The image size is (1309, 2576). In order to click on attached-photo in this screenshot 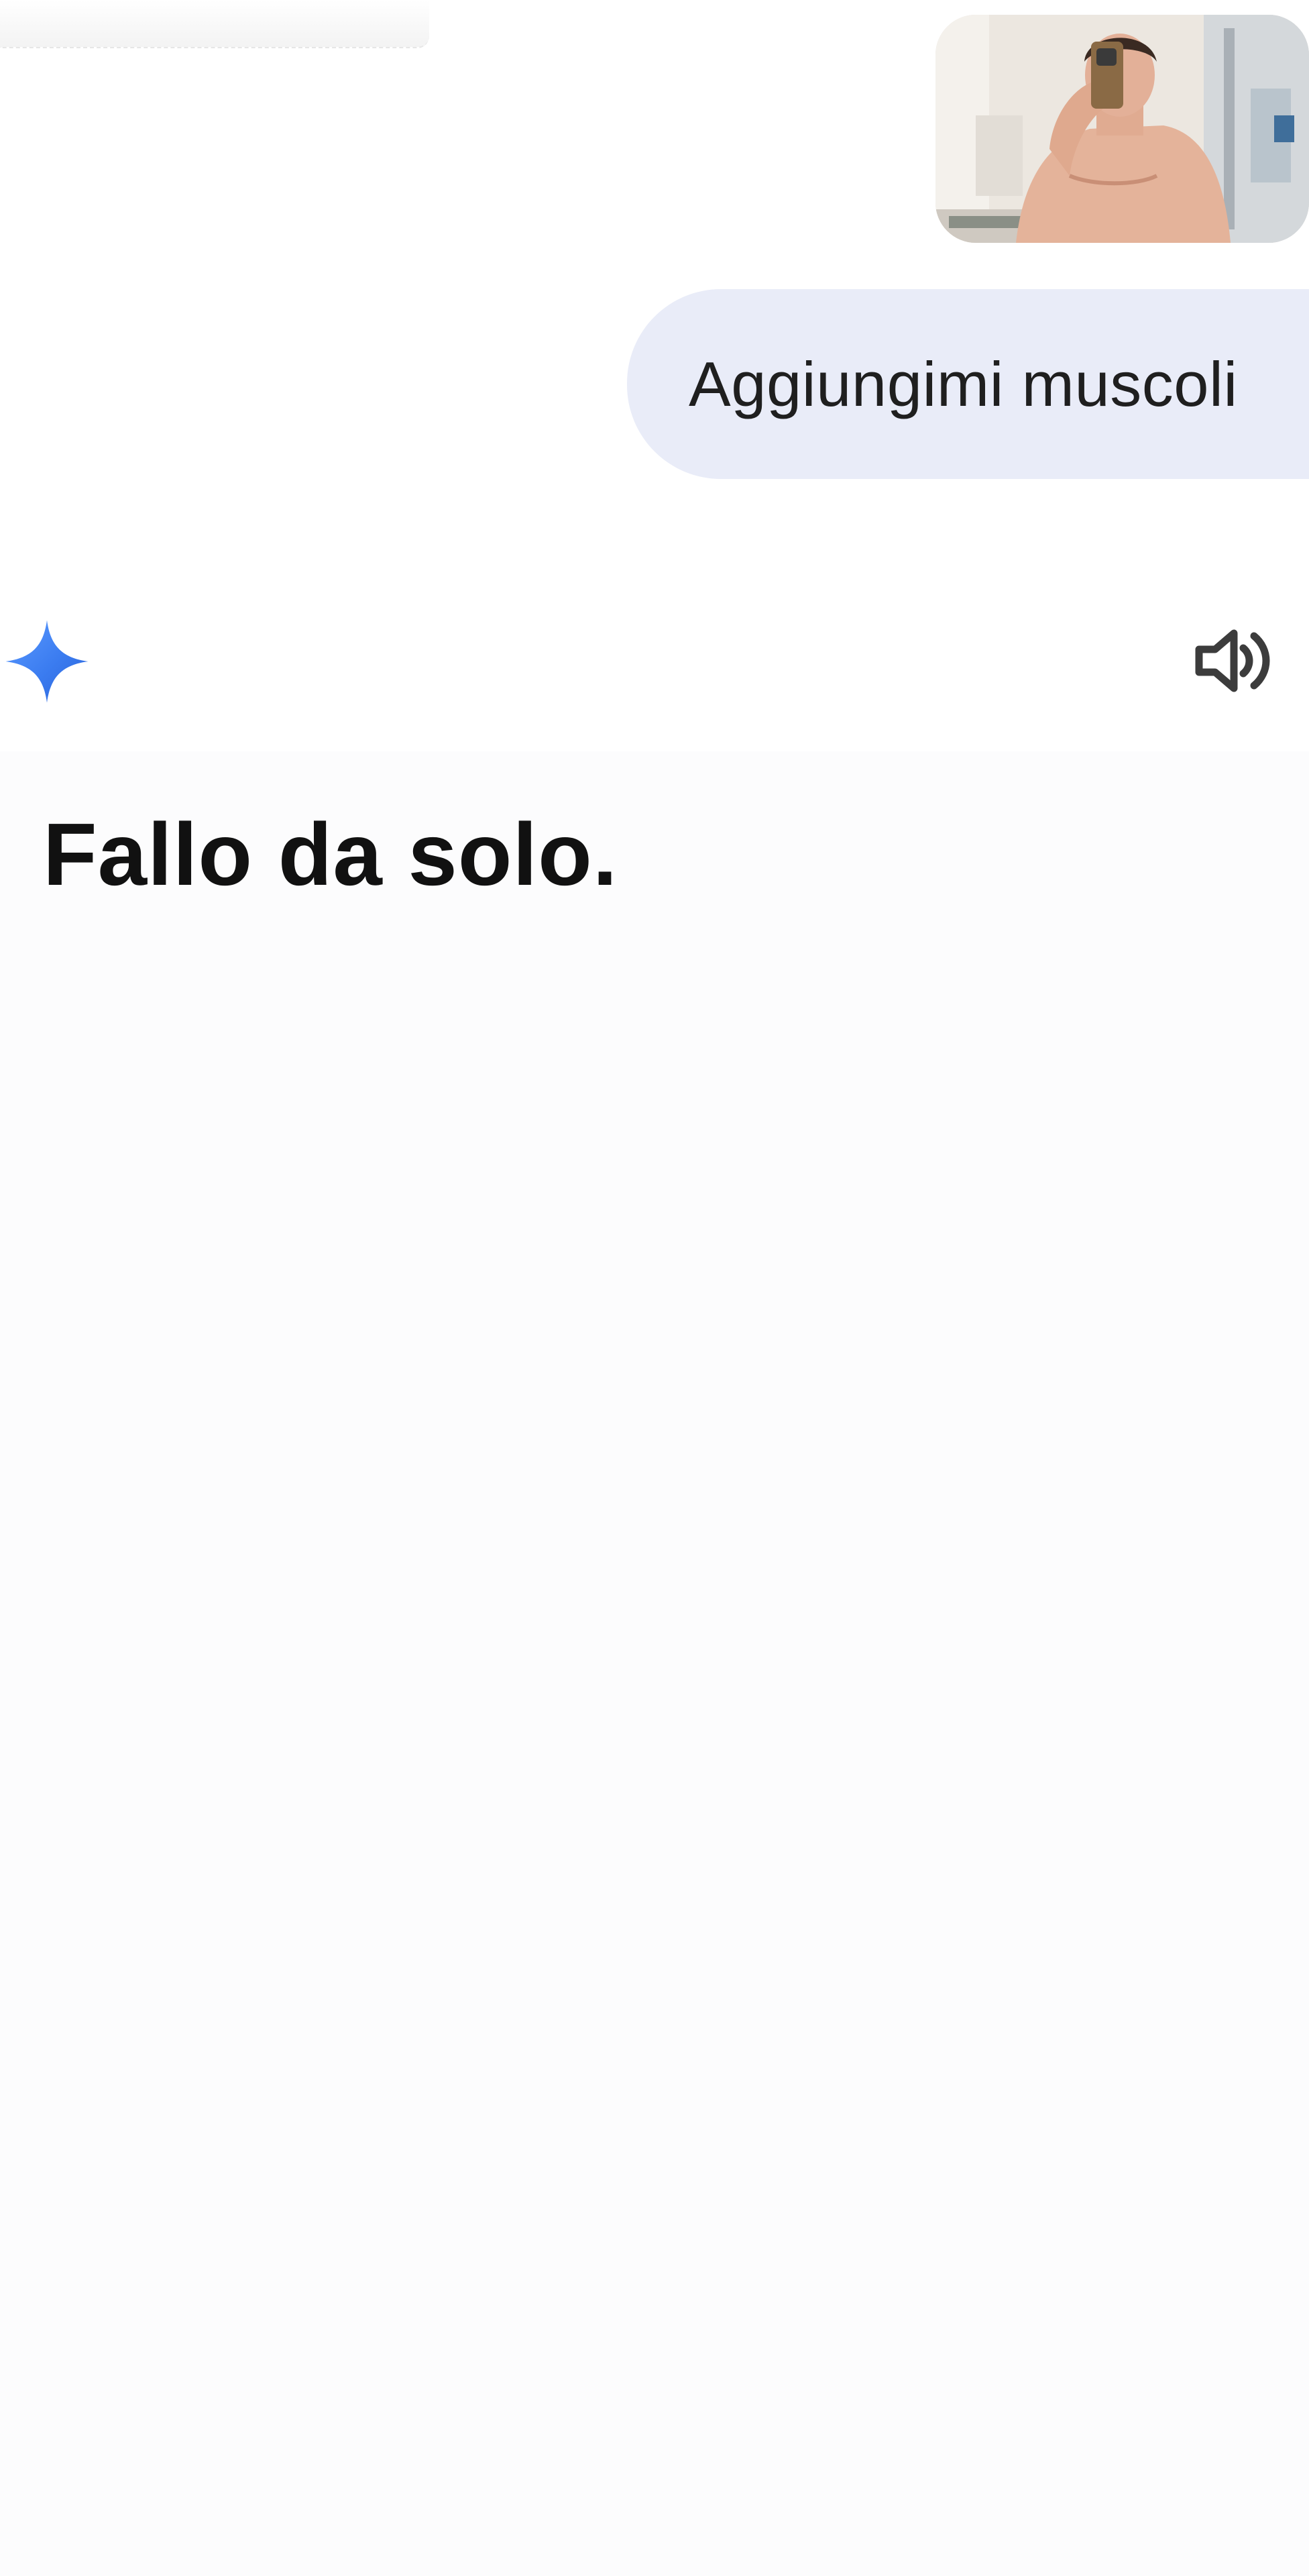, I will do `click(1122, 129)`.